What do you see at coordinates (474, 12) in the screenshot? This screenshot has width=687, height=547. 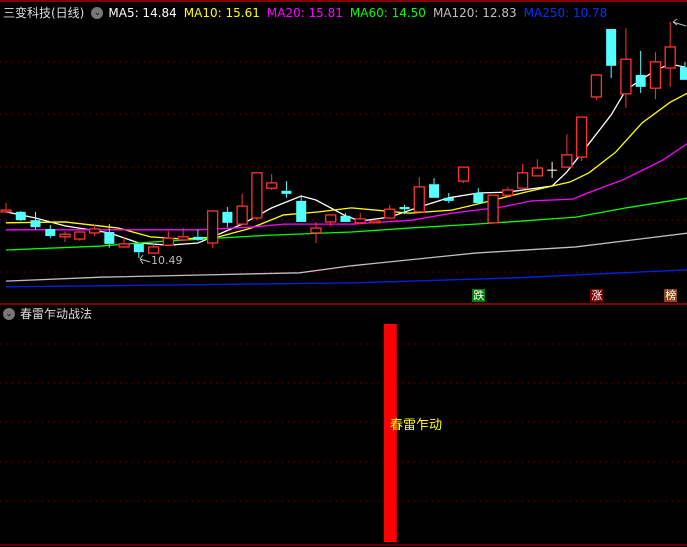 I see `ma120-label: MA120: 12.83` at bounding box center [474, 12].